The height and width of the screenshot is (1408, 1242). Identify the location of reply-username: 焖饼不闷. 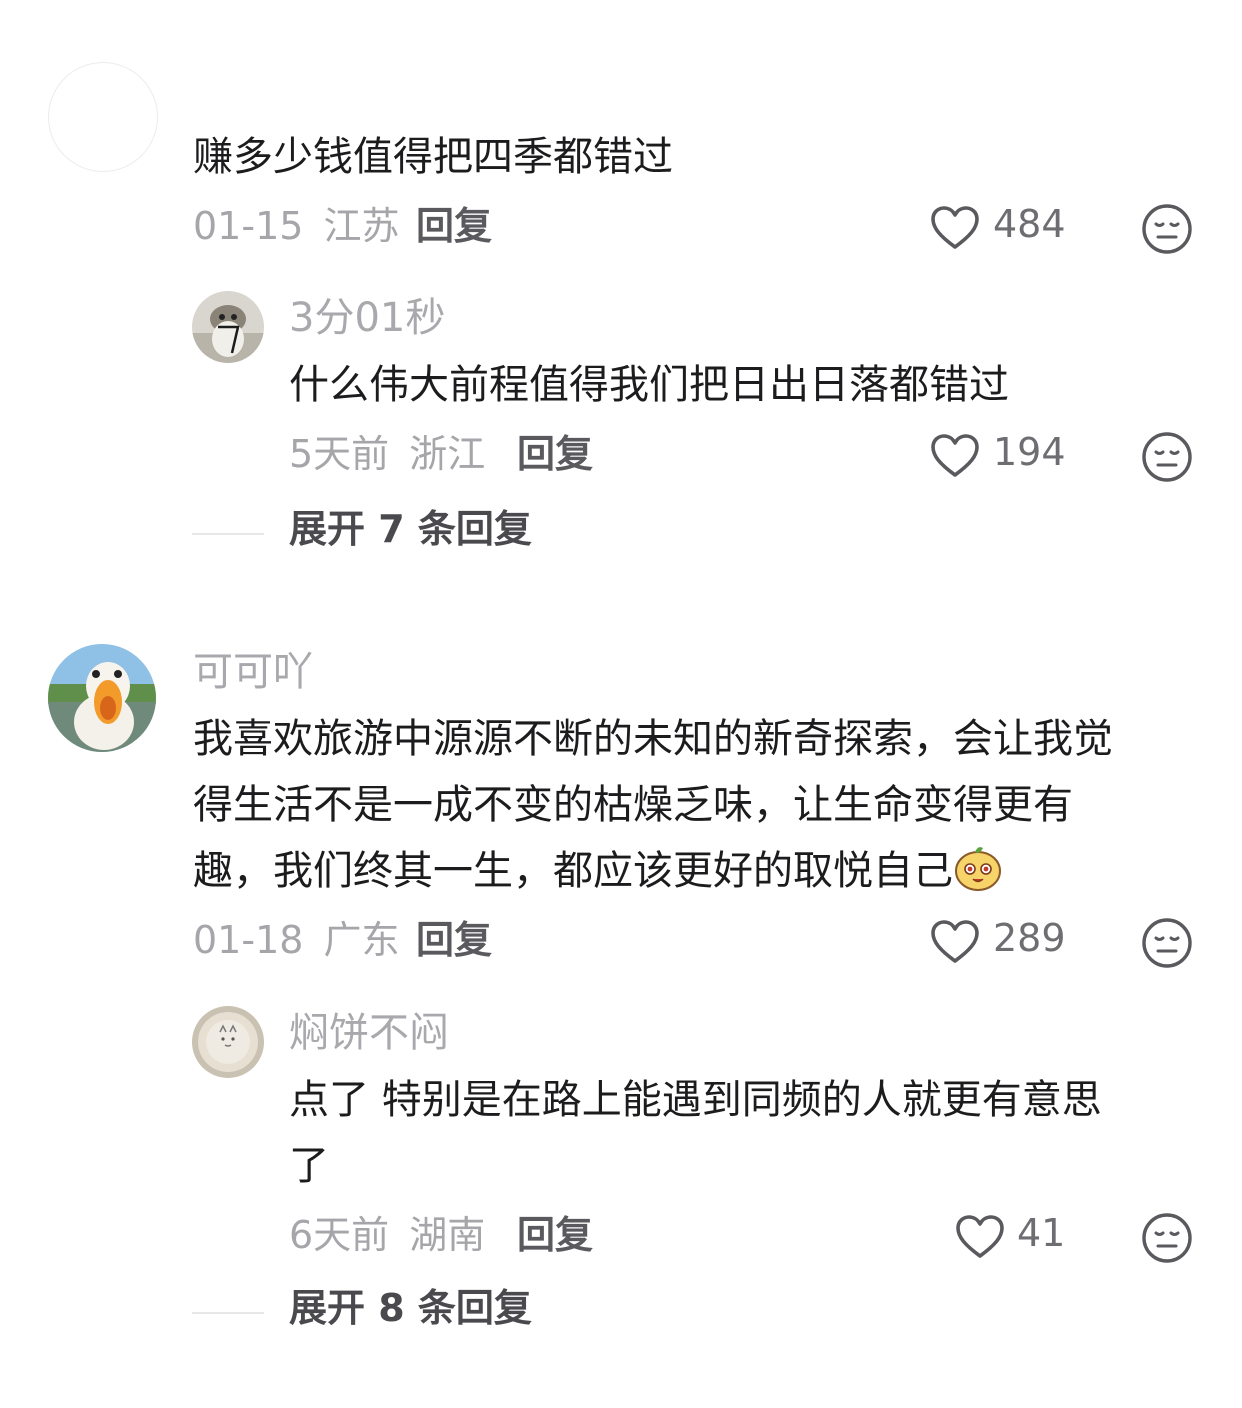
(369, 1033).